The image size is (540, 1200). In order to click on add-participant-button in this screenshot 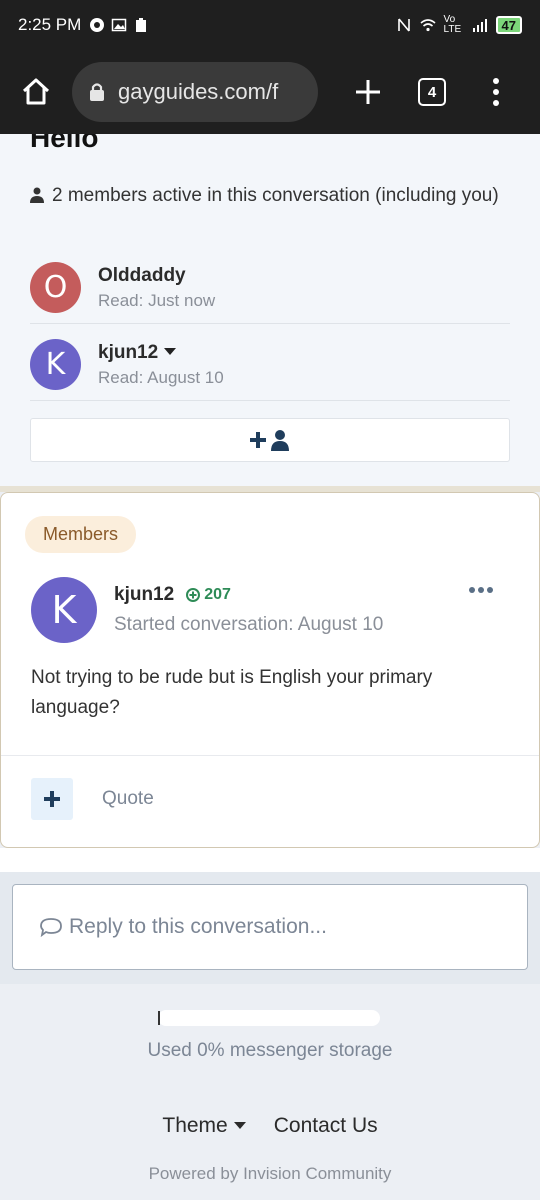, I will do `click(270, 440)`.